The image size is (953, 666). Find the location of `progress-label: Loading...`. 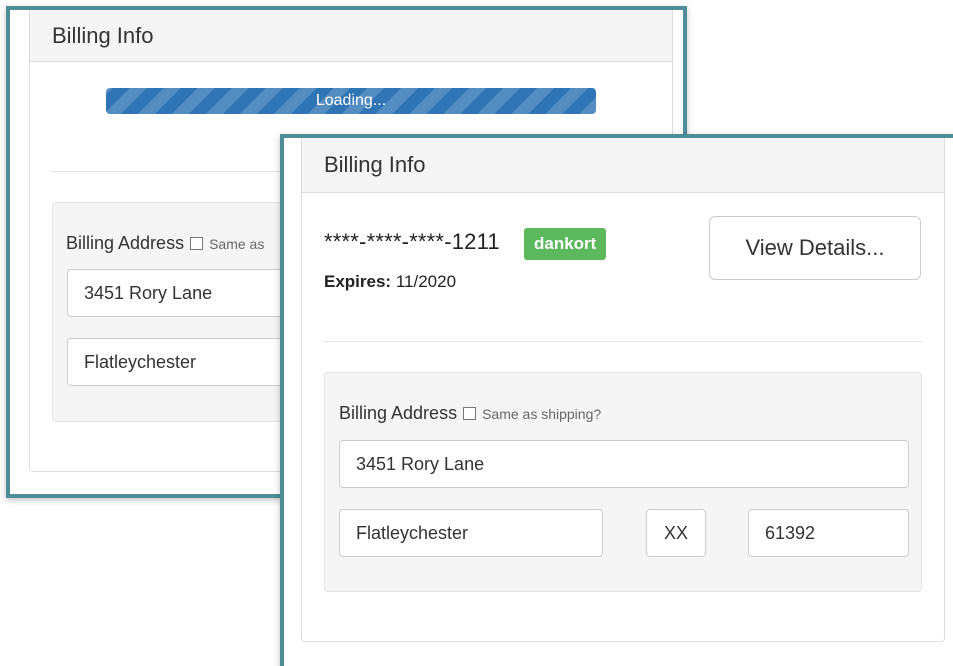

progress-label: Loading... is located at coordinates (351, 100).